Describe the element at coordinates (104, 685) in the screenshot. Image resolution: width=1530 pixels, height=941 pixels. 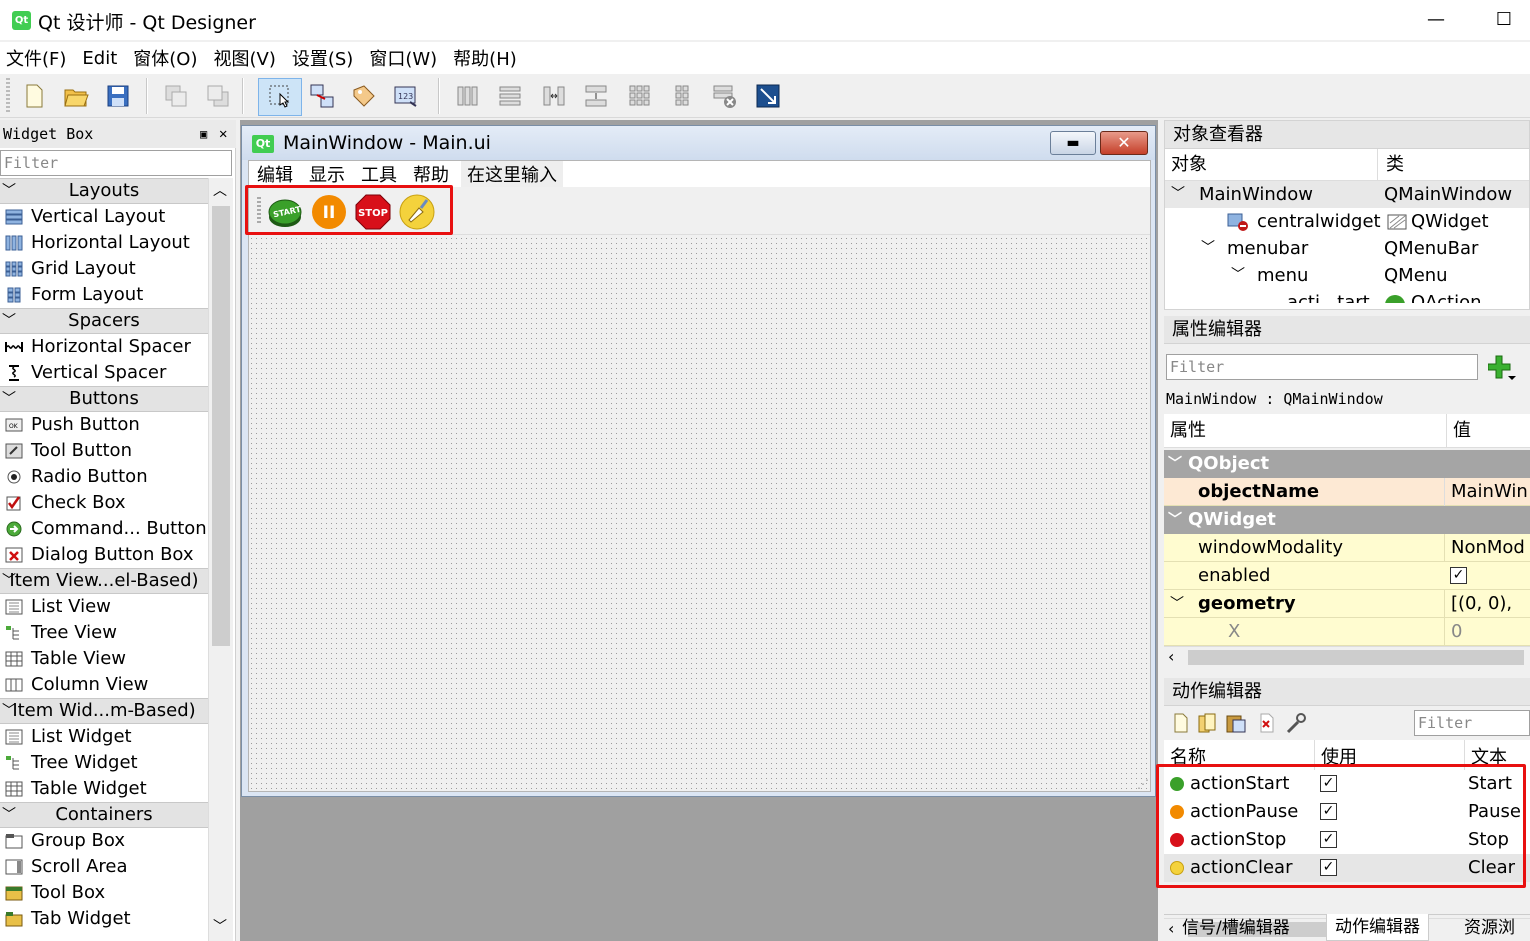
I see `widget-column-view: Column View` at that location.